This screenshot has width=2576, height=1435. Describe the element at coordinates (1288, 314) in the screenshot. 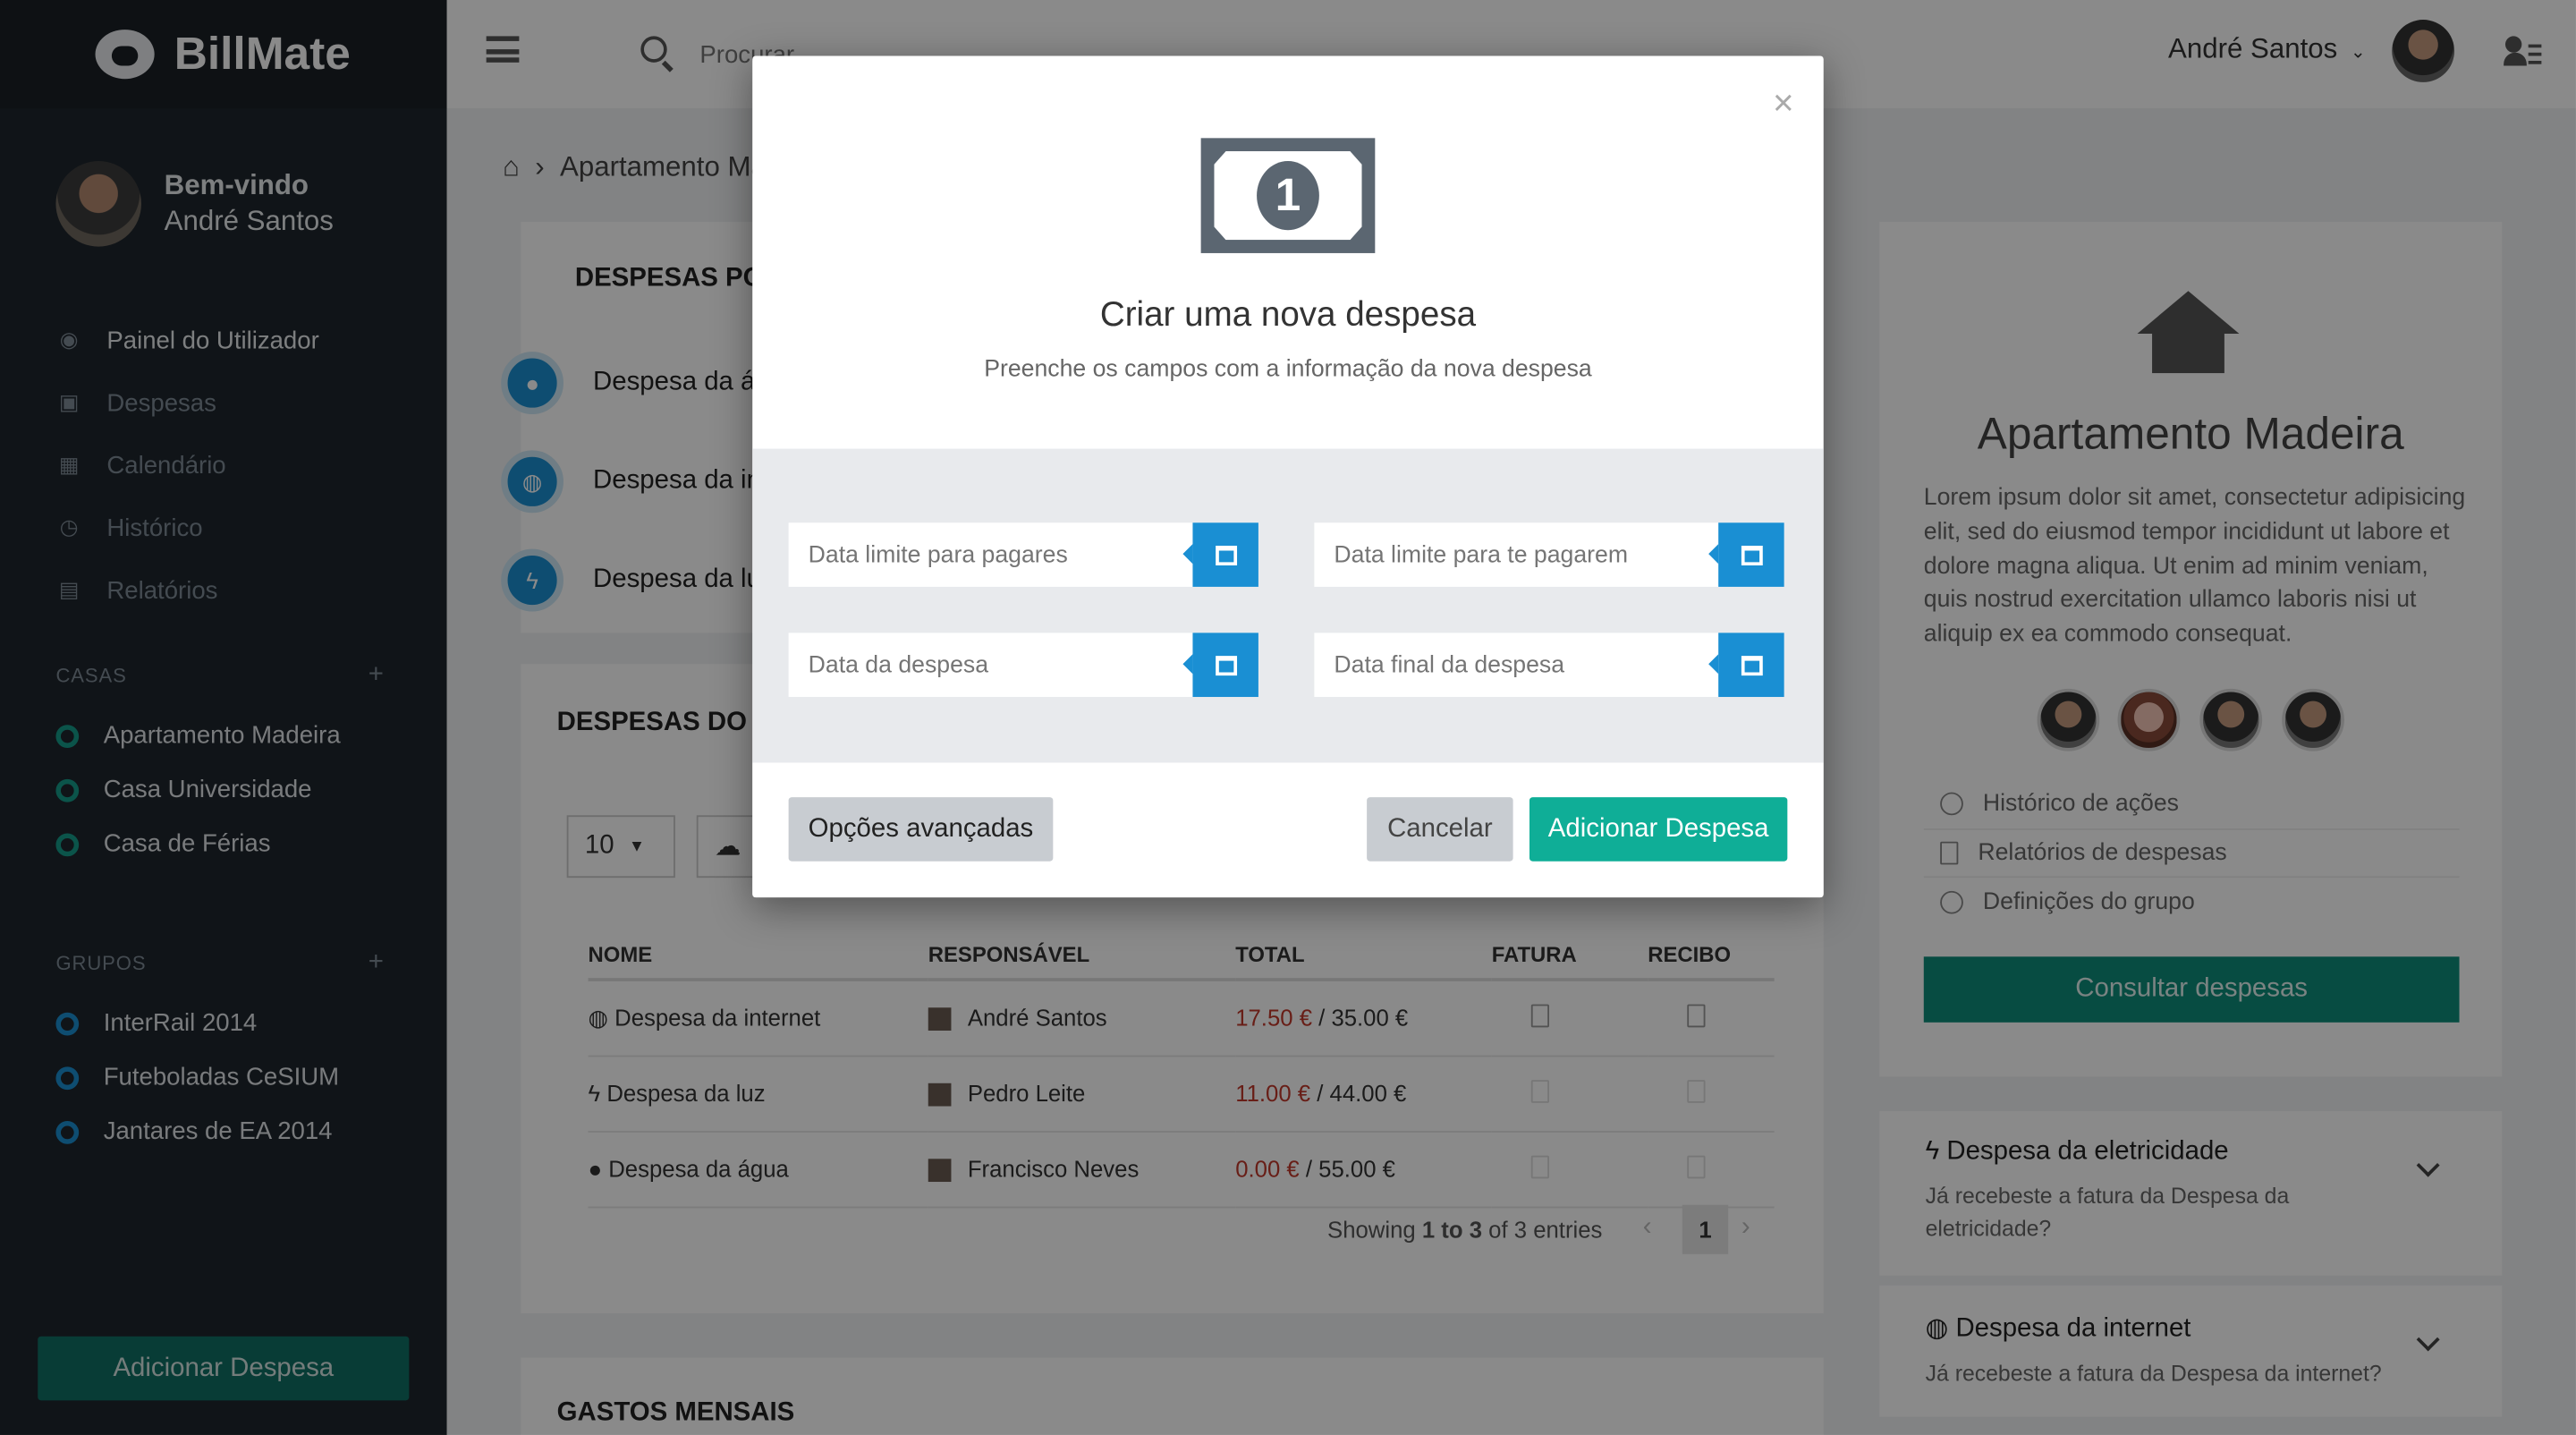

I see `modal-title: Criar uma nova despesa` at that location.